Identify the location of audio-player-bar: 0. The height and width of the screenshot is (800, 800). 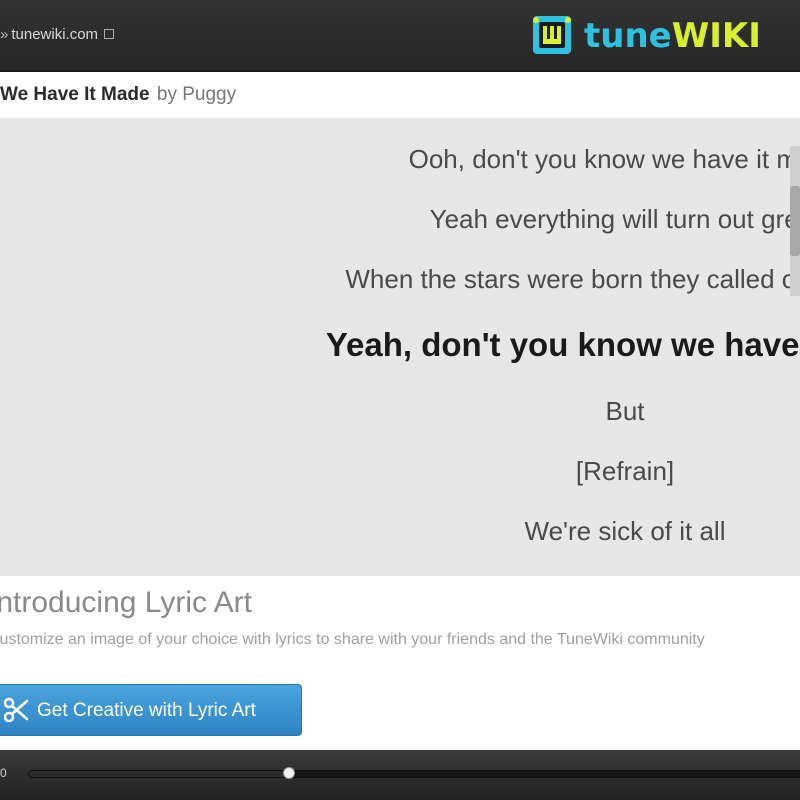
(400, 775).